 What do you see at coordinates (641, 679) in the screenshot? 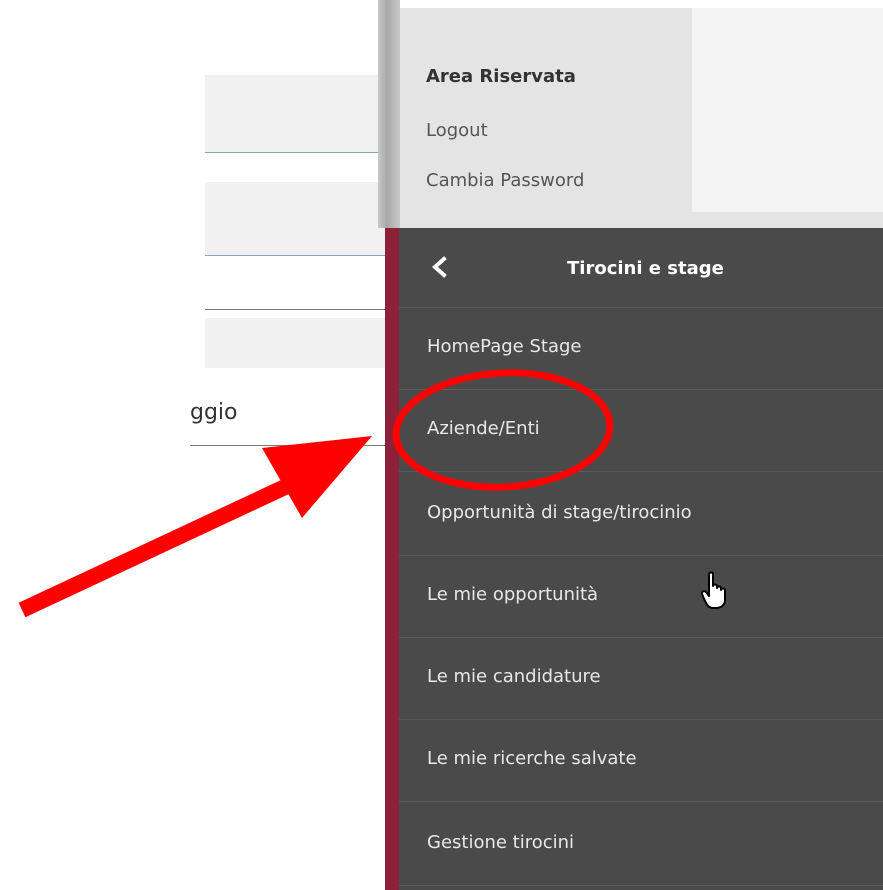
I see `menu-item-mie-candidature: Le mie candidature` at bounding box center [641, 679].